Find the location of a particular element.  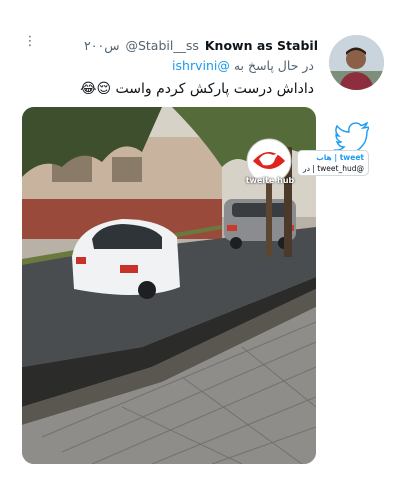

watermark-badge-line2: @tweet_hud | در اینتا is located at coordinates (333, 168).